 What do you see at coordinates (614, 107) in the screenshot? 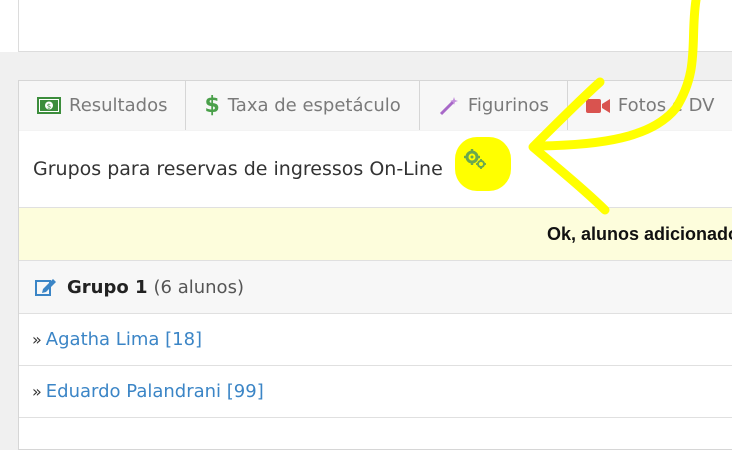
I see `annotation-arrow` at bounding box center [614, 107].